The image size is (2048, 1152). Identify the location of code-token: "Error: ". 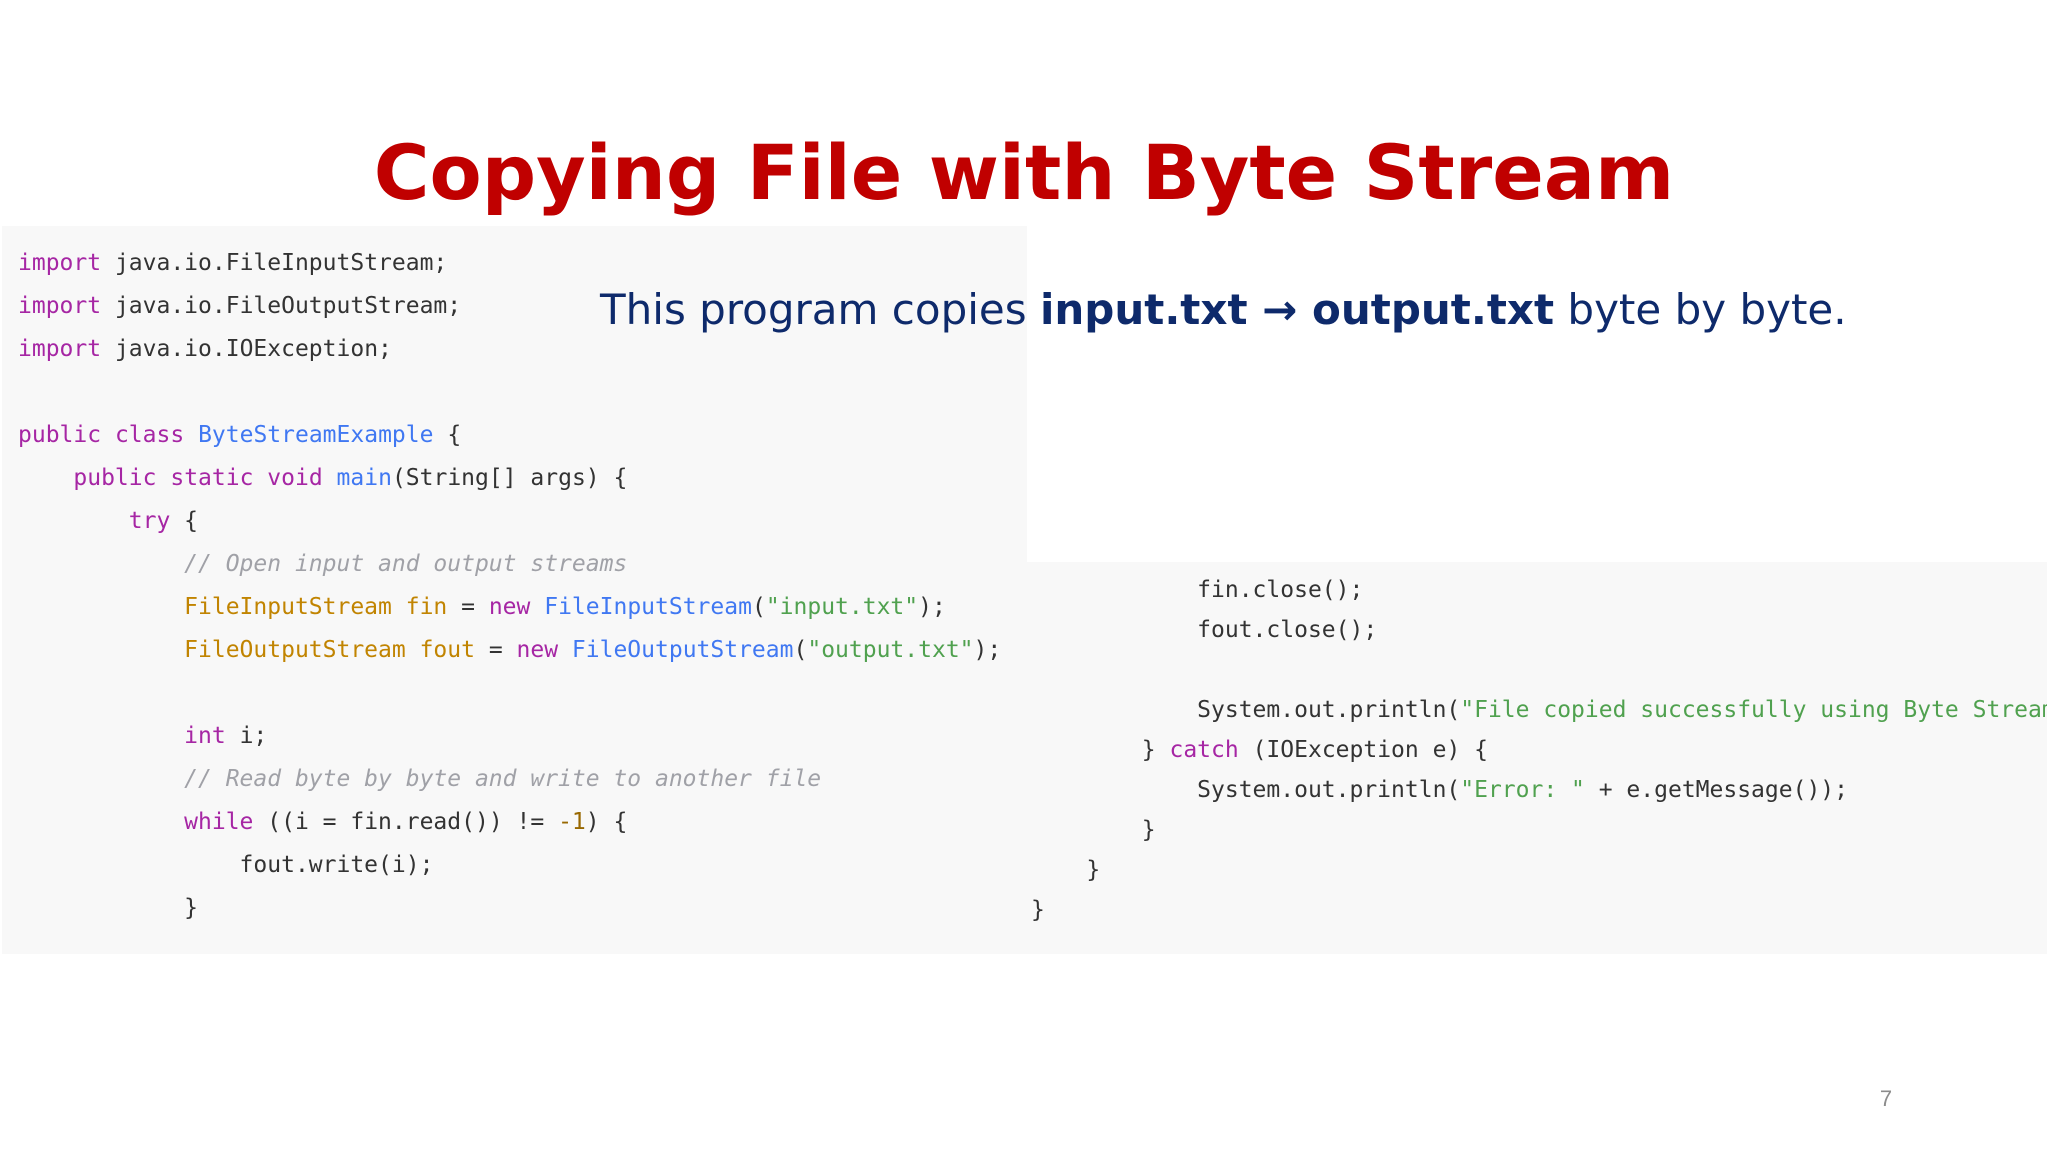
(1522, 790).